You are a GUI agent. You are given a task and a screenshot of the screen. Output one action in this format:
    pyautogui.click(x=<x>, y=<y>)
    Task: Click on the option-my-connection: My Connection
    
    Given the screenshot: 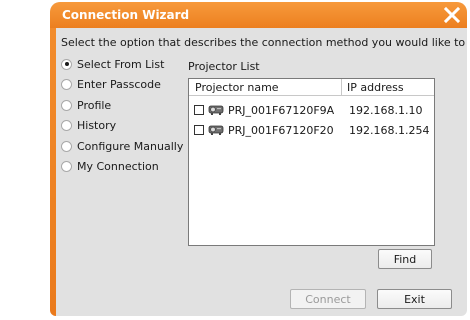 What is the action you would take?
    pyautogui.click(x=122, y=167)
    